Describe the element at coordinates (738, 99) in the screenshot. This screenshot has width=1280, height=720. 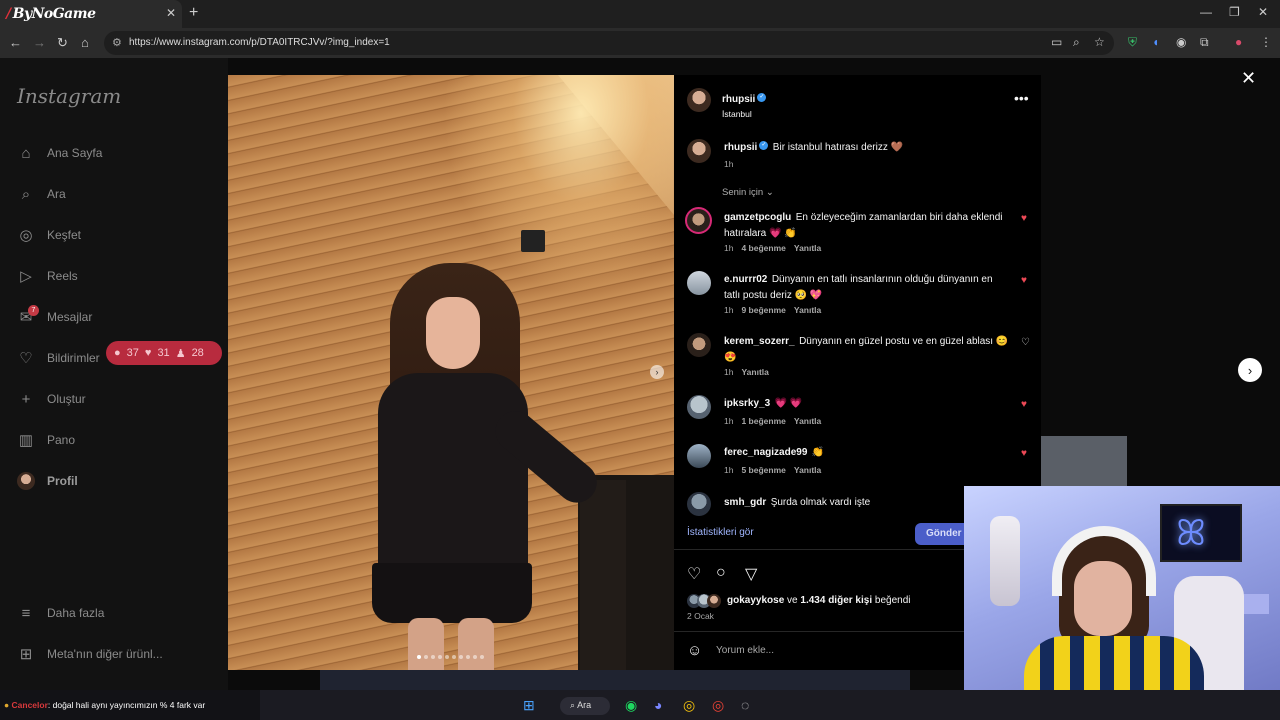
I see `author-username: rhupsii` at that location.